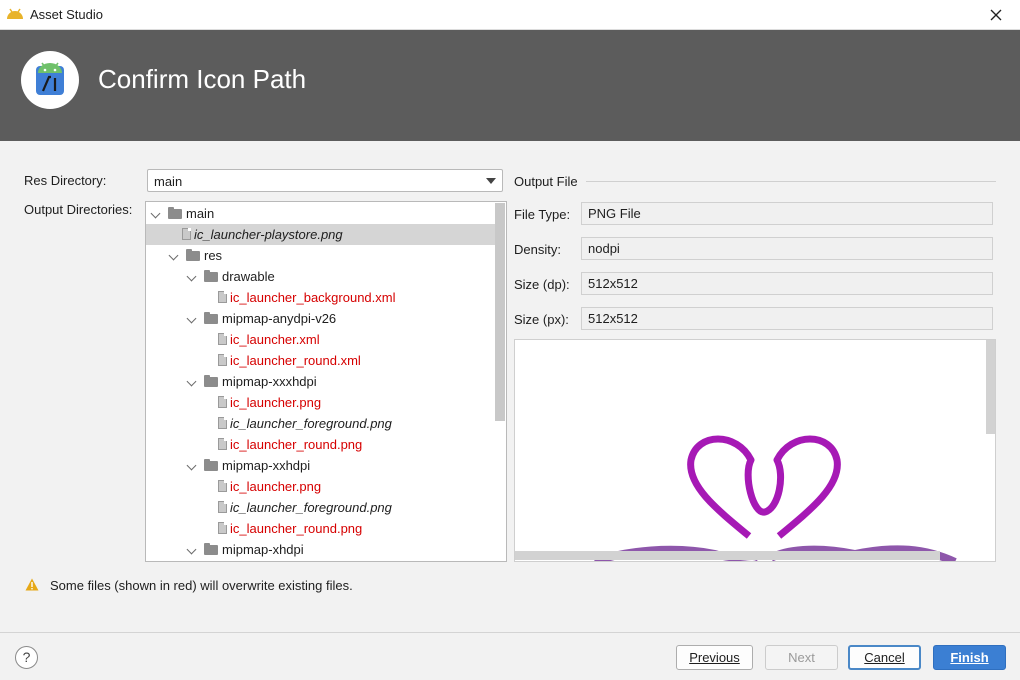 The image size is (1020, 680). Describe the element at coordinates (541, 319) in the screenshot. I see `size-px-label: Size (px):` at that location.